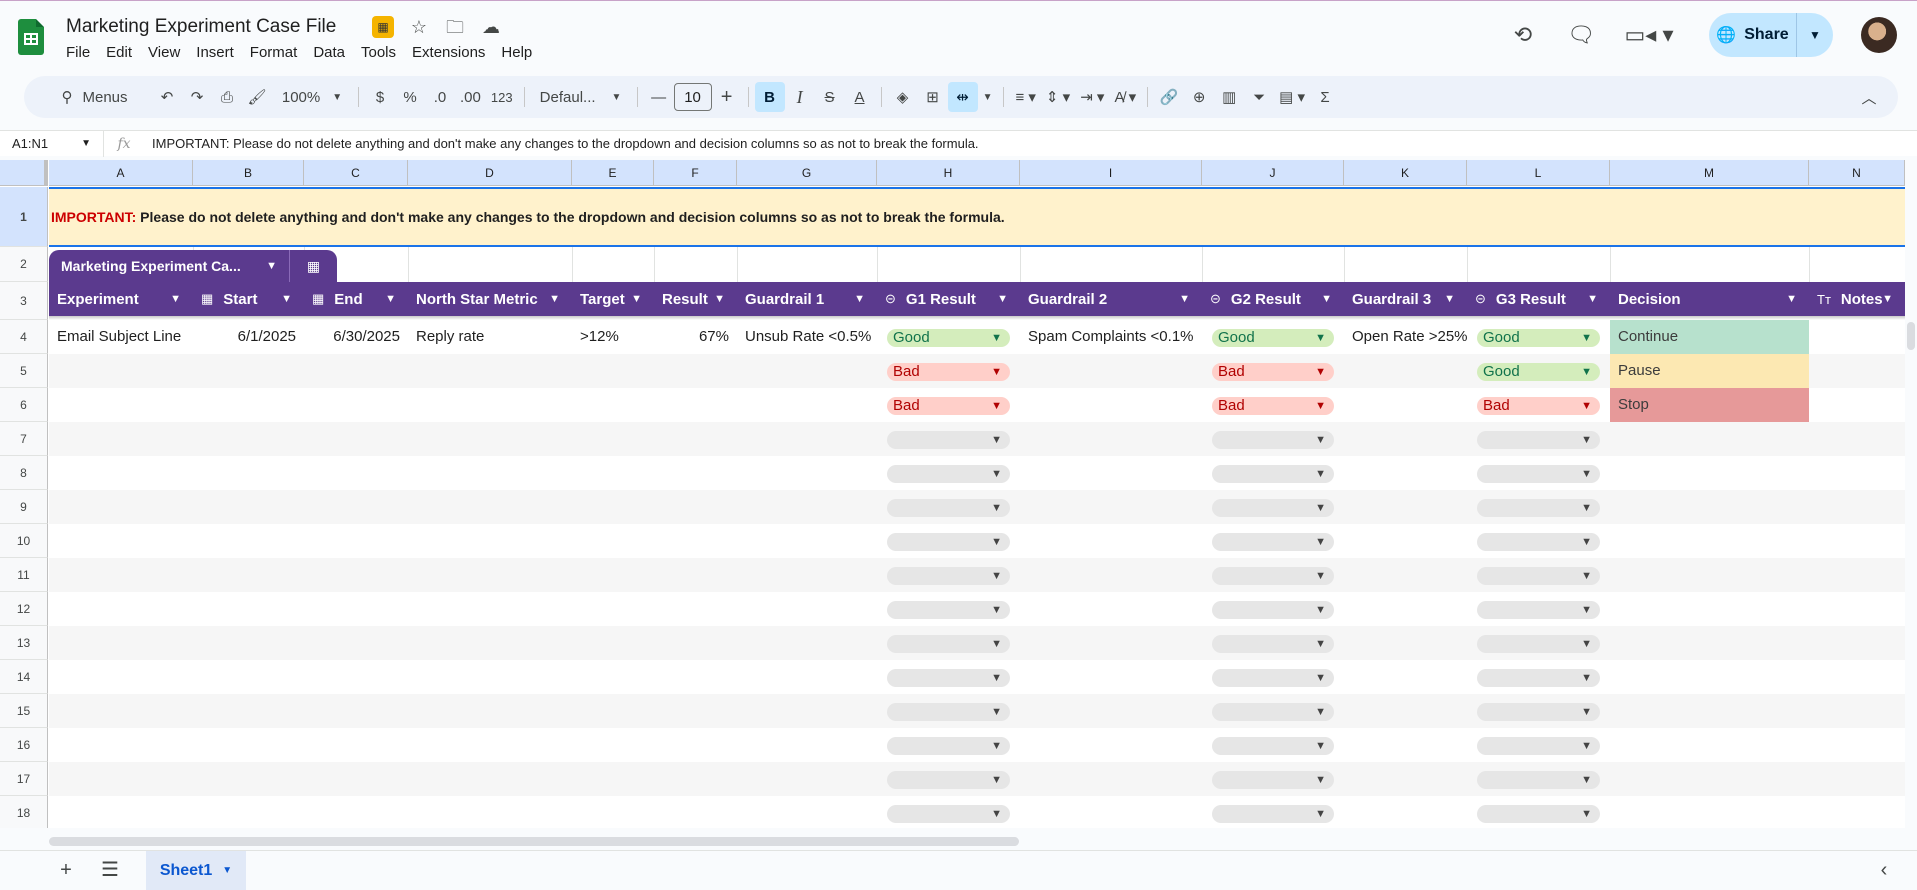  What do you see at coordinates (695, 337) in the screenshot?
I see `cell-result: 67%` at bounding box center [695, 337].